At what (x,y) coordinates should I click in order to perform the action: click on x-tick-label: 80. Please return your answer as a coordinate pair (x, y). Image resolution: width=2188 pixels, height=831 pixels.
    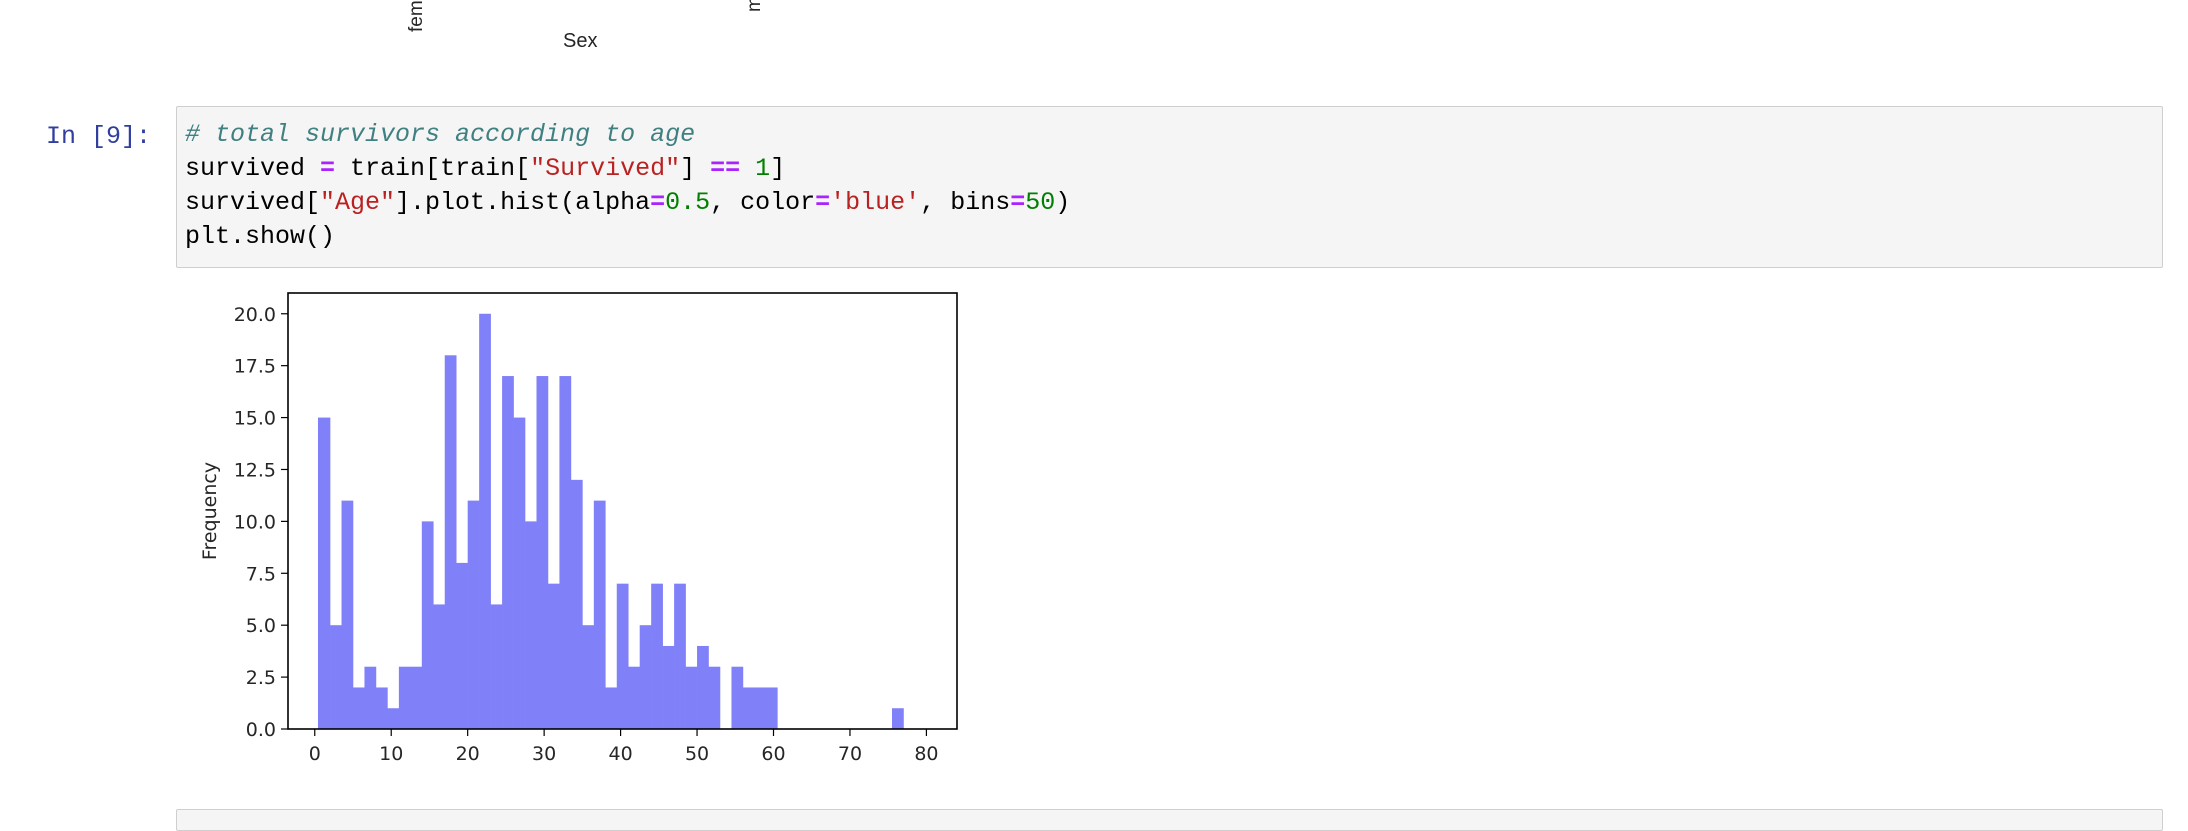
    Looking at the image, I should click on (926, 754).